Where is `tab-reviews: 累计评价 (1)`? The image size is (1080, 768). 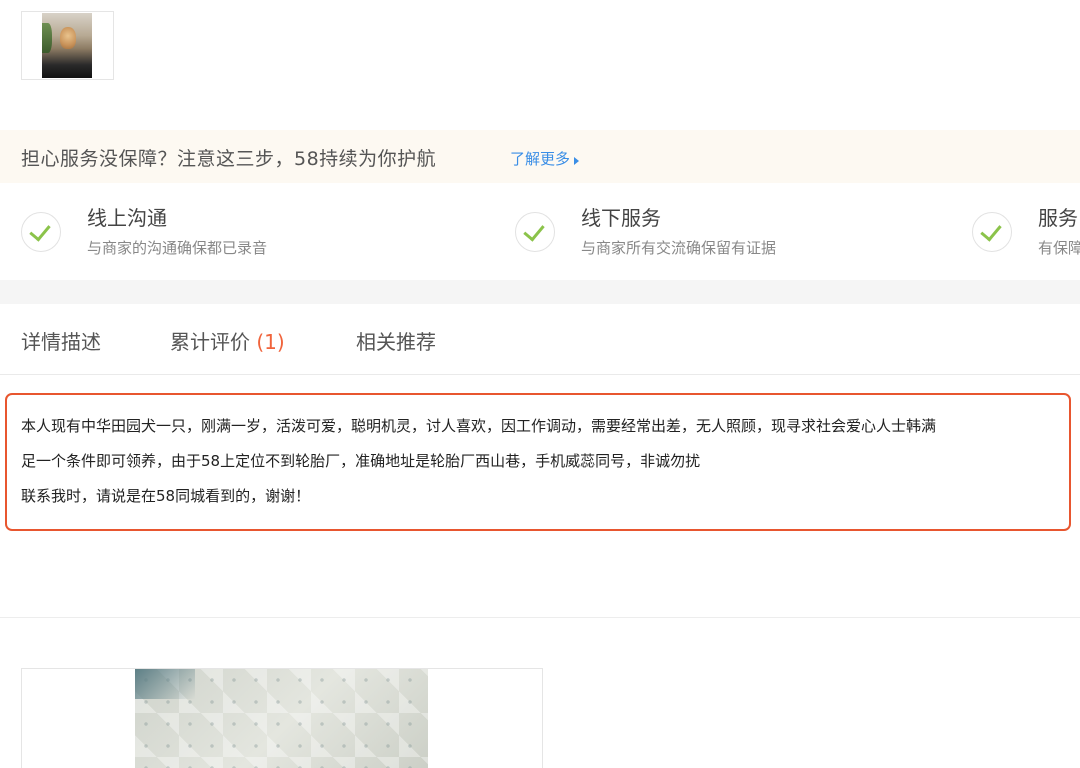 tab-reviews: 累计评价 (1) is located at coordinates (227, 340).